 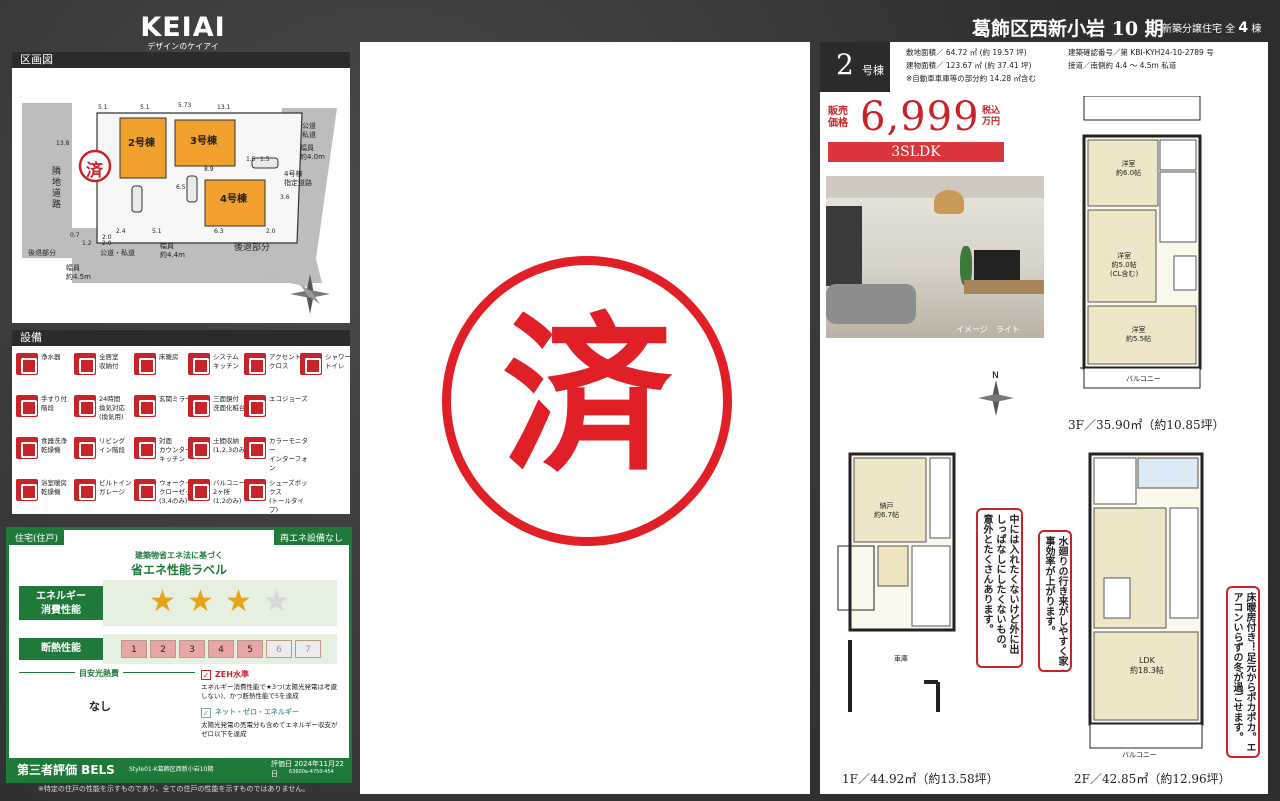 I want to click on unit-number: 2, so click(x=845, y=64).